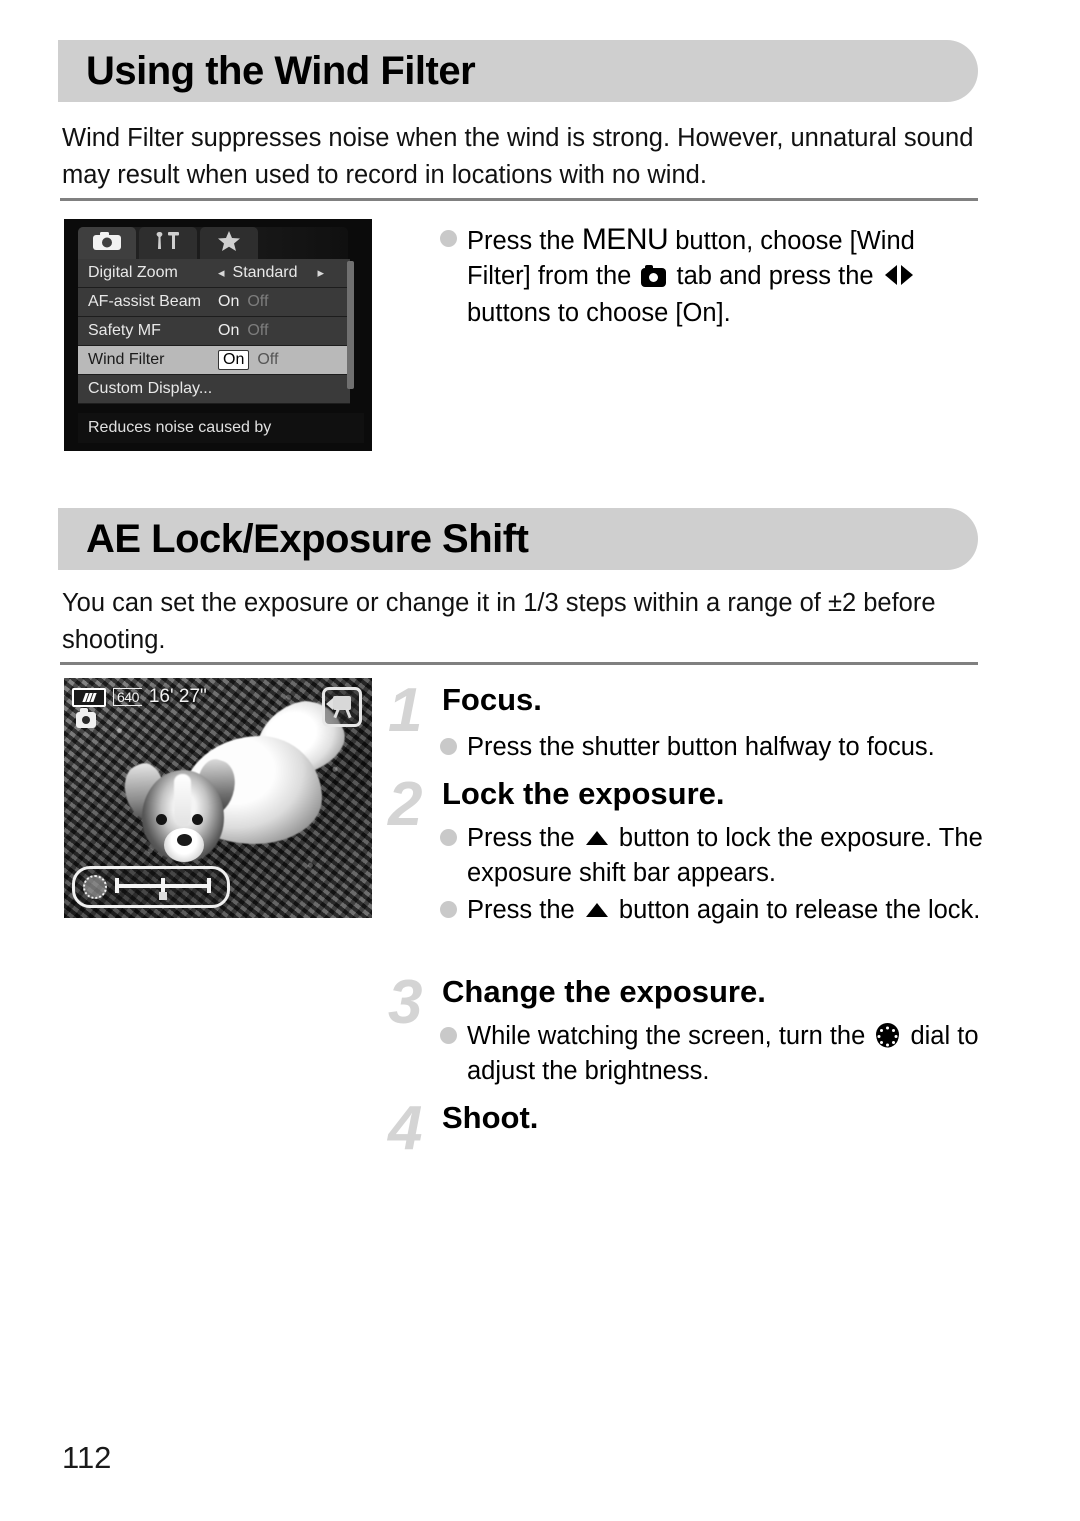  What do you see at coordinates (89, 697) in the screenshot?
I see `battery-icon` at bounding box center [89, 697].